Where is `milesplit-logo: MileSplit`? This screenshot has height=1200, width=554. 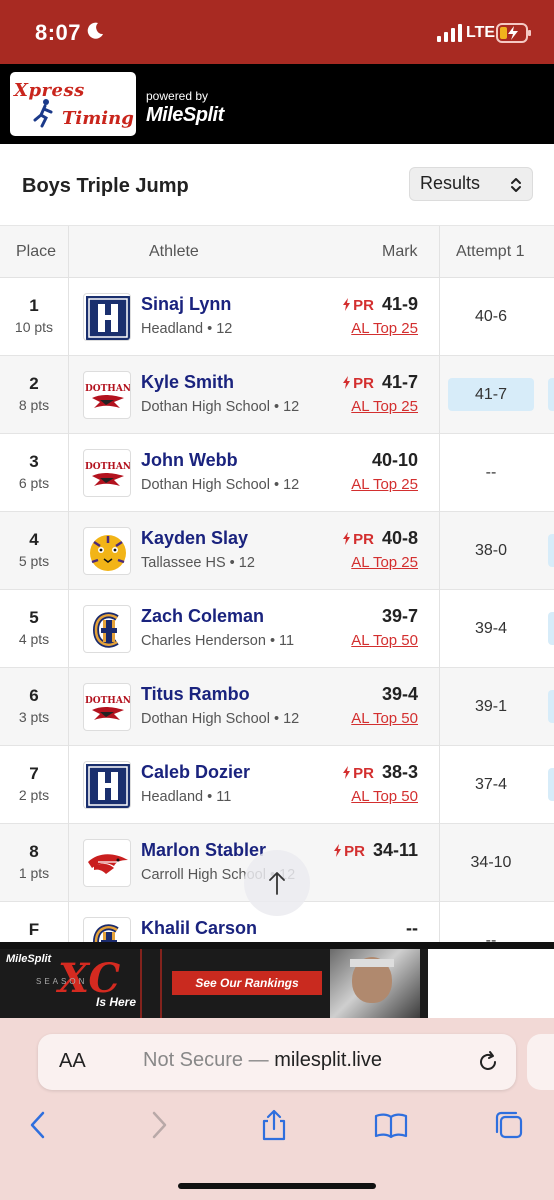 milesplit-logo: MileSplit is located at coordinates (185, 115).